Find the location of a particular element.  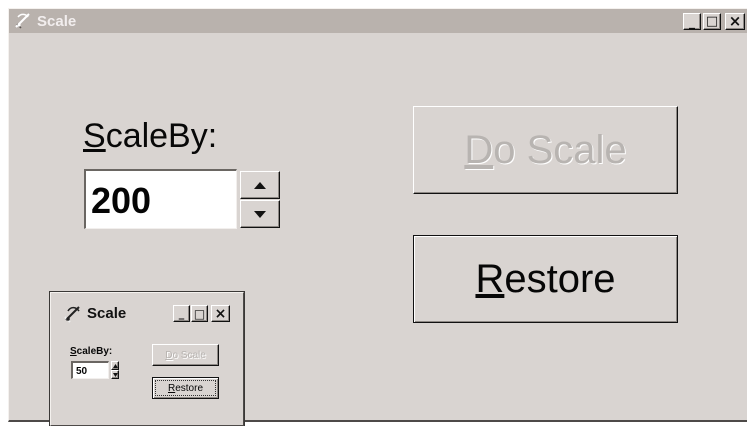

minimize-icon: _ is located at coordinates (692, 21).